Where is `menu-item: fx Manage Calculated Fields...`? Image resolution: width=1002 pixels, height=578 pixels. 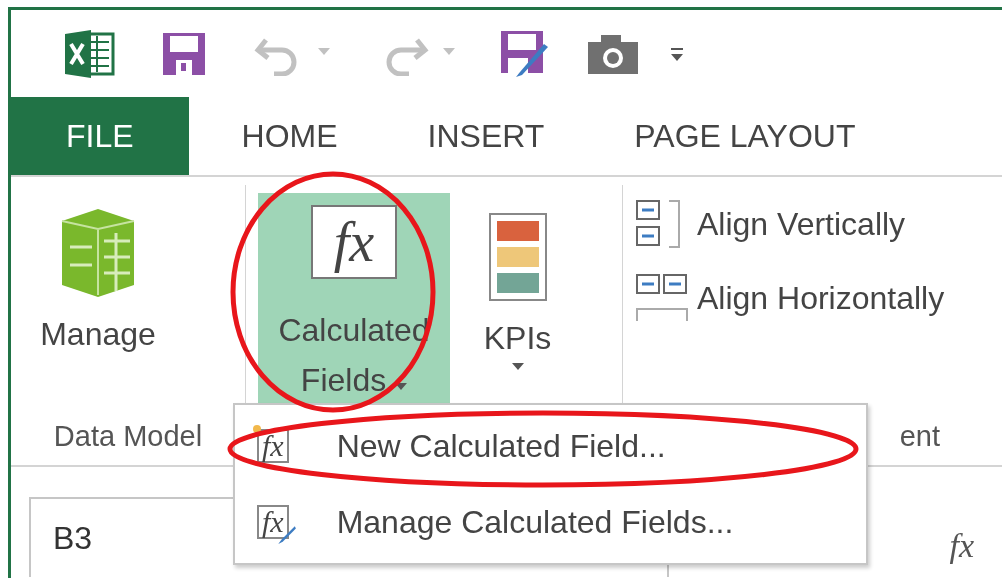
menu-item: fx Manage Calculated Fields... is located at coordinates (550, 522).